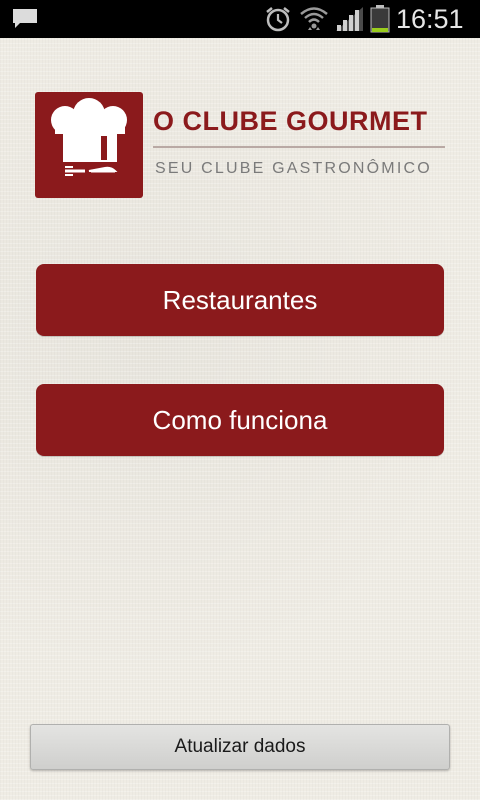  I want to click on logo-subtitle: SEU CLUBE GASTRONÔMICO, so click(293, 168).